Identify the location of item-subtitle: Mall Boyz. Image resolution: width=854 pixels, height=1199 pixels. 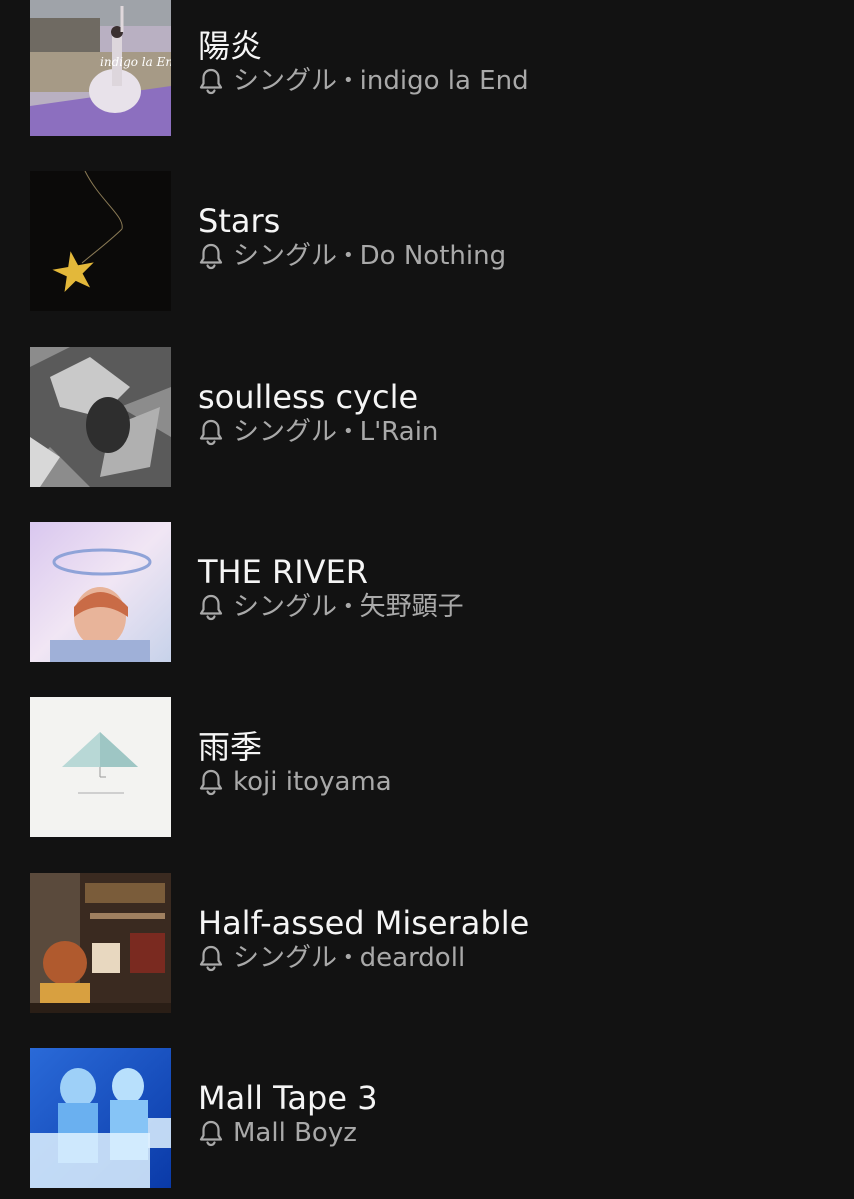
(277, 1133).